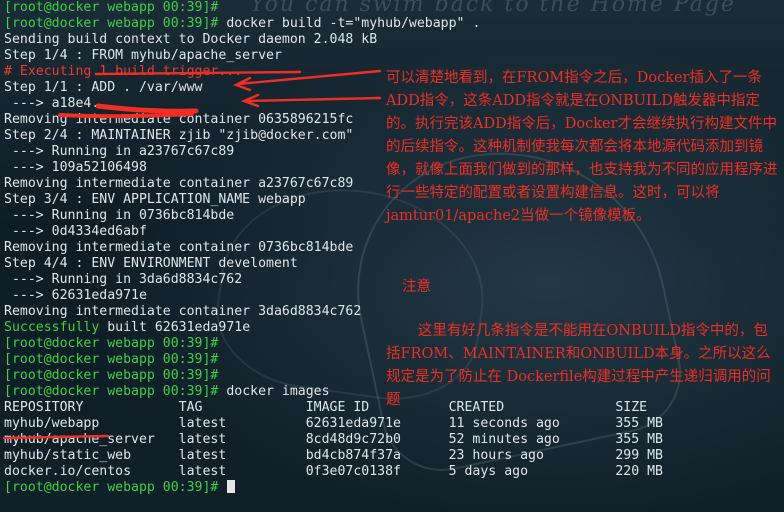  I want to click on output-text: Step 1/1 : ADD . /var/www, so click(103, 87).